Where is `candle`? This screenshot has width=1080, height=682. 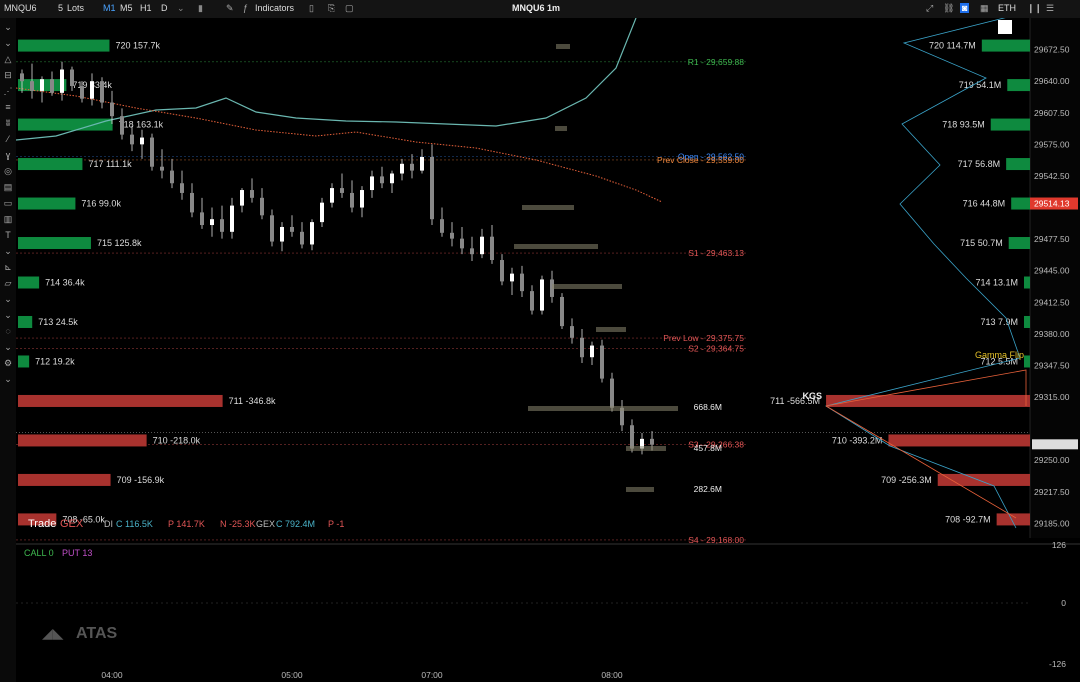
candle is located at coordinates (602, 361).